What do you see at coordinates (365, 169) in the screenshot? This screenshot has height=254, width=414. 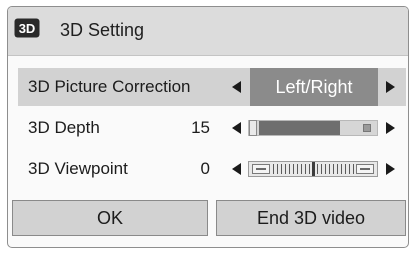 I see `viewpoint-right-end-icon` at bounding box center [365, 169].